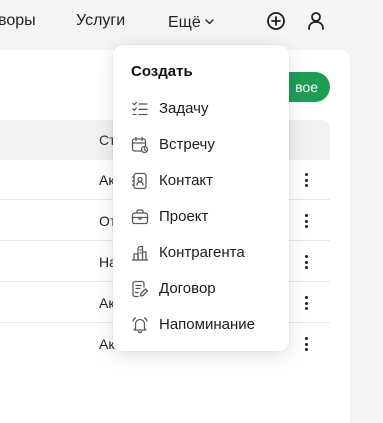 This screenshot has width=383, height=423. I want to click on contact-card-icon, so click(140, 181).